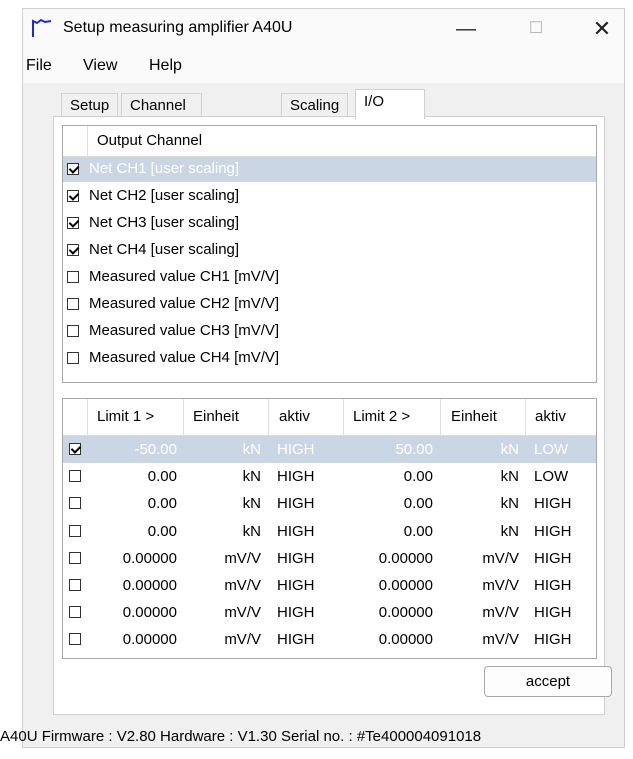 Image resolution: width=633 pixels, height=759 pixels. Describe the element at coordinates (315, 105) in the screenshot. I see `tab-scaling: Scaling` at that location.